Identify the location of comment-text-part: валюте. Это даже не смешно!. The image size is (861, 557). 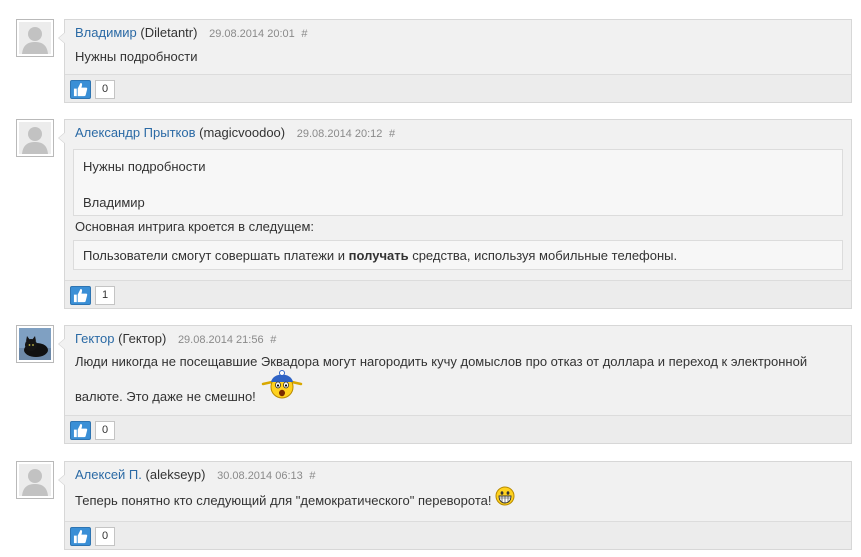
(165, 396).